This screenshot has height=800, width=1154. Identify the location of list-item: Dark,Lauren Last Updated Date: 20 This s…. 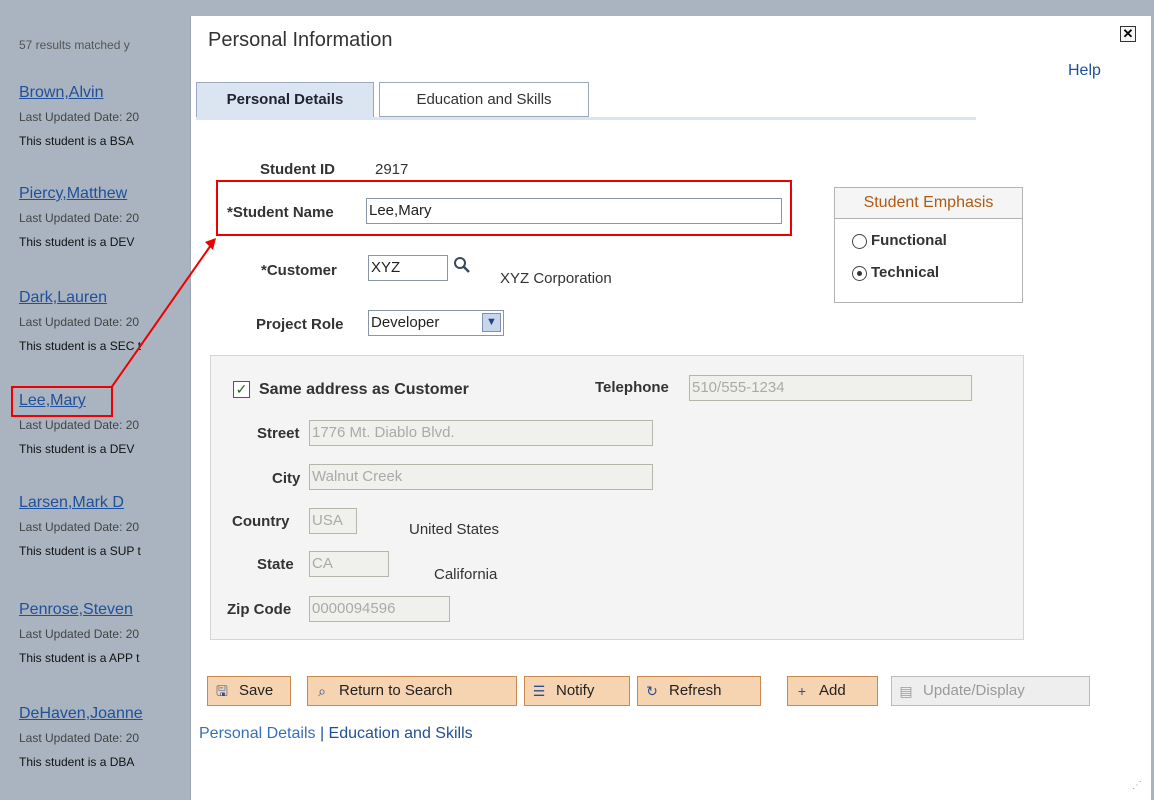
(106, 321).